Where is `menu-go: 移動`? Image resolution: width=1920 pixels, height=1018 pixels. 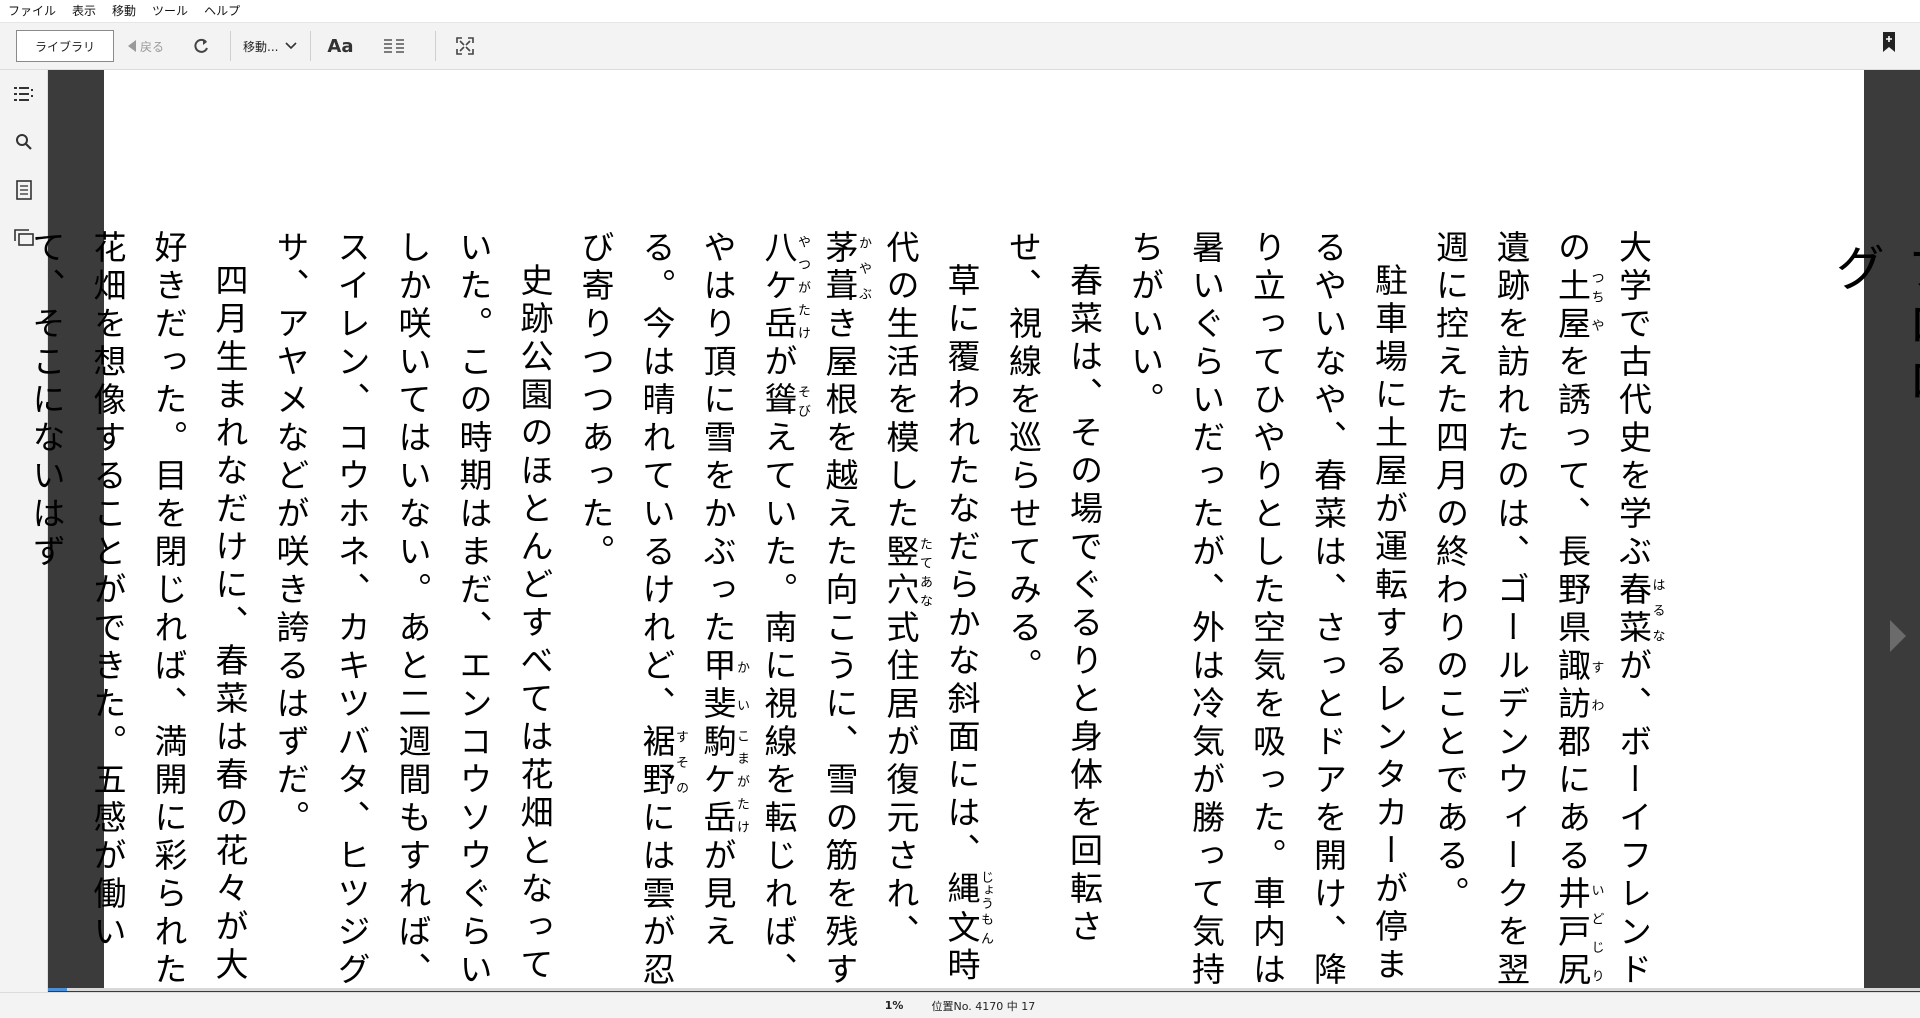 menu-go: 移動 is located at coordinates (124, 11).